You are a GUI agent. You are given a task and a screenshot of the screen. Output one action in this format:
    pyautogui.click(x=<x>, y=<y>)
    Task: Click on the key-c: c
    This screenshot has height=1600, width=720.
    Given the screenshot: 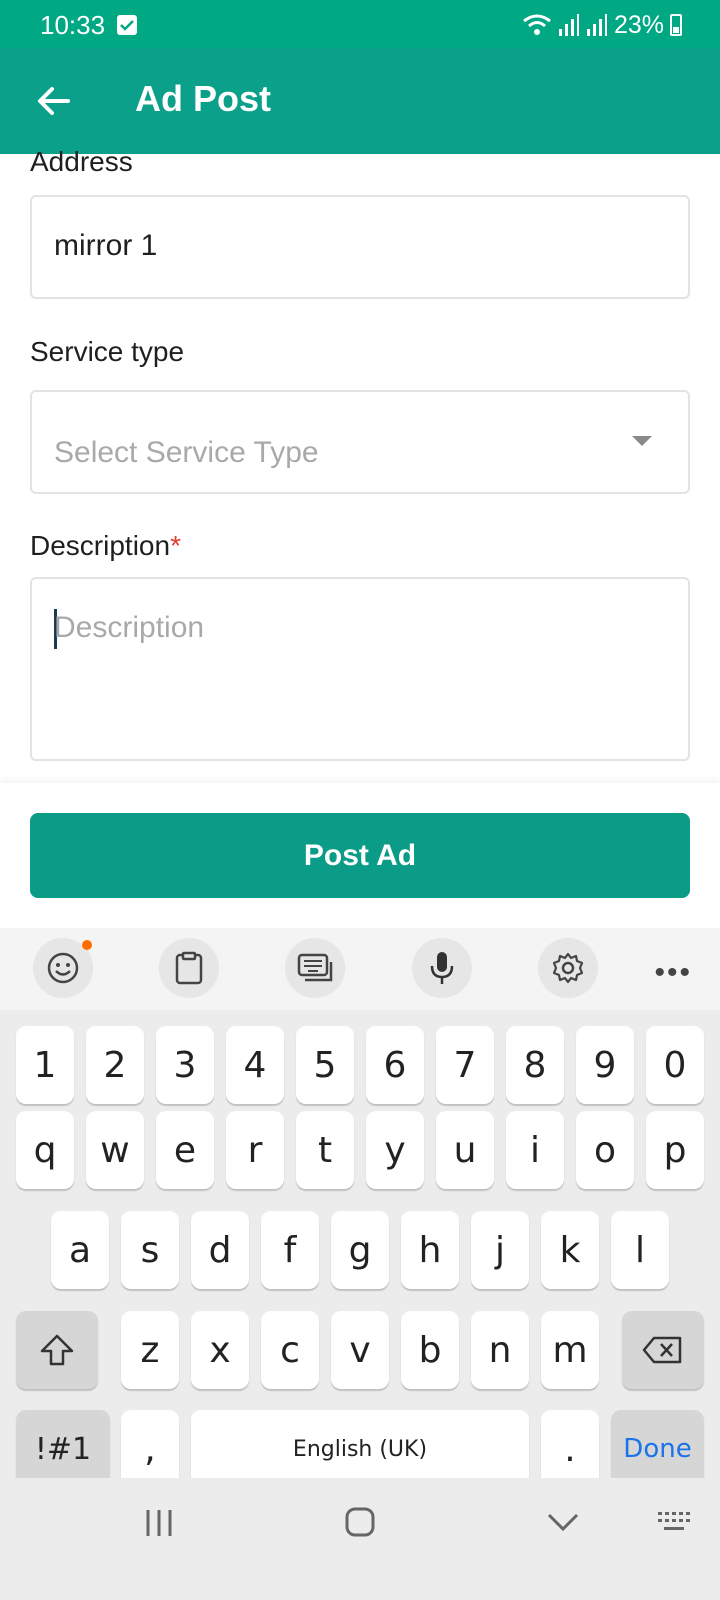 What is the action you would take?
    pyautogui.click(x=290, y=1350)
    